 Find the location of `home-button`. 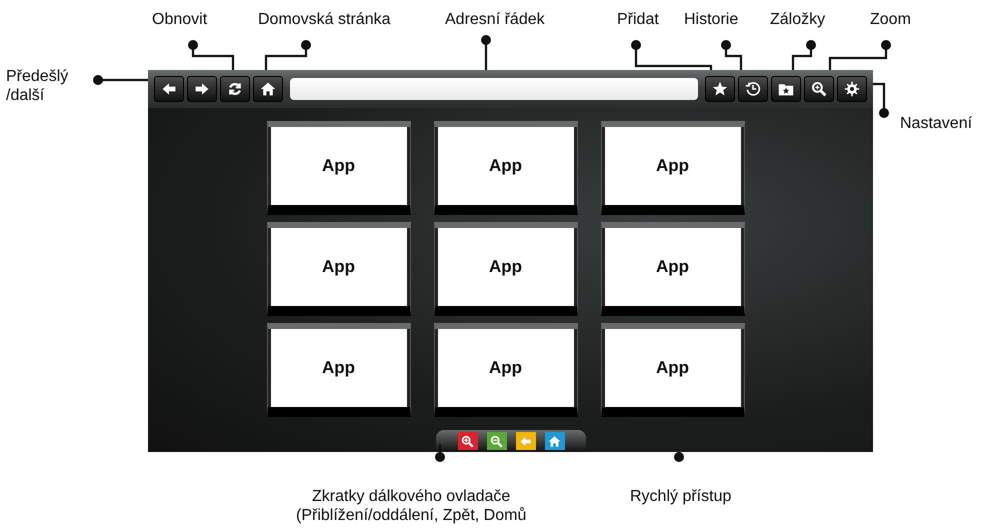

home-button is located at coordinates (268, 89).